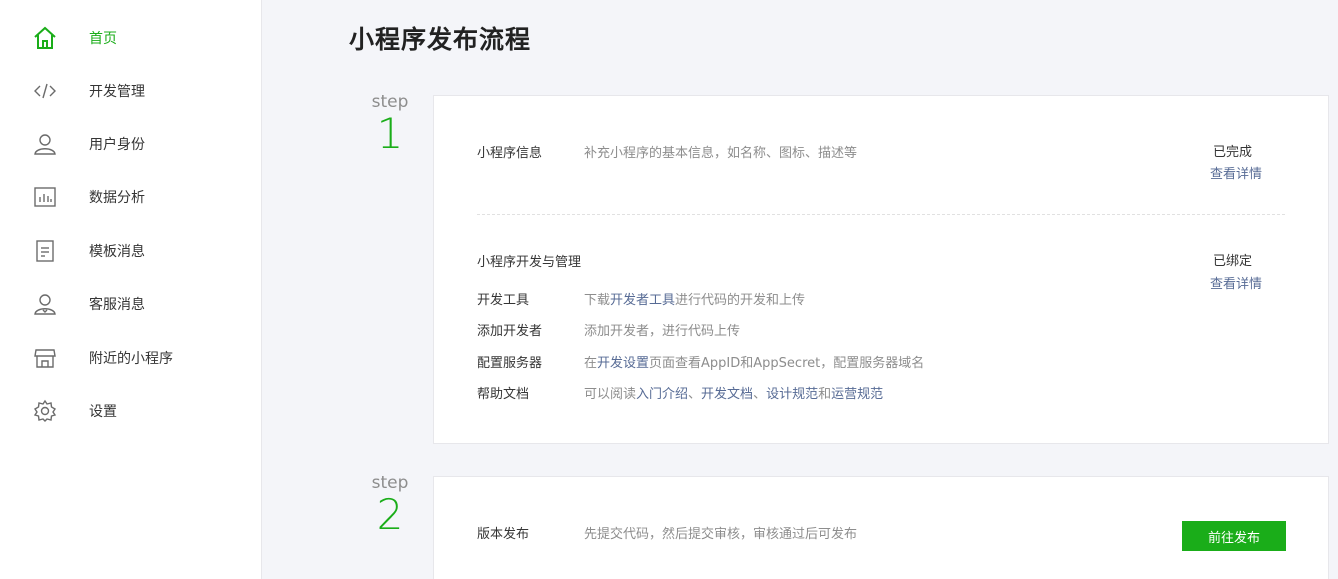  What do you see at coordinates (45, 358) in the screenshot?
I see `store-icon` at bounding box center [45, 358].